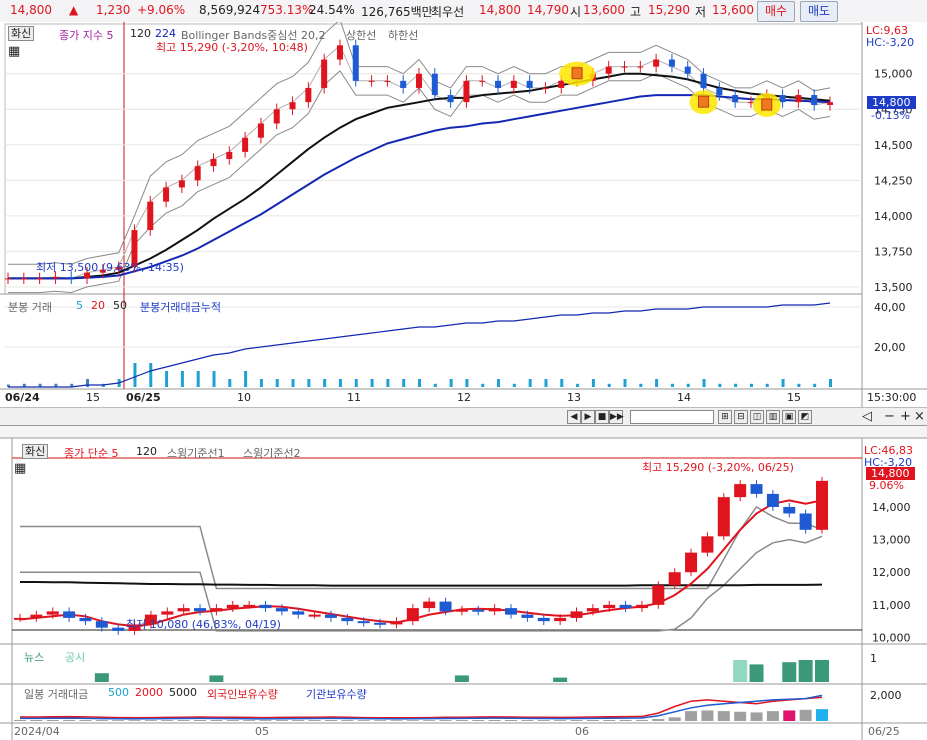 Image resolution: width=927 pixels, height=740 pixels. I want to click on zoom-in-icon: ⊞, so click(725, 417).